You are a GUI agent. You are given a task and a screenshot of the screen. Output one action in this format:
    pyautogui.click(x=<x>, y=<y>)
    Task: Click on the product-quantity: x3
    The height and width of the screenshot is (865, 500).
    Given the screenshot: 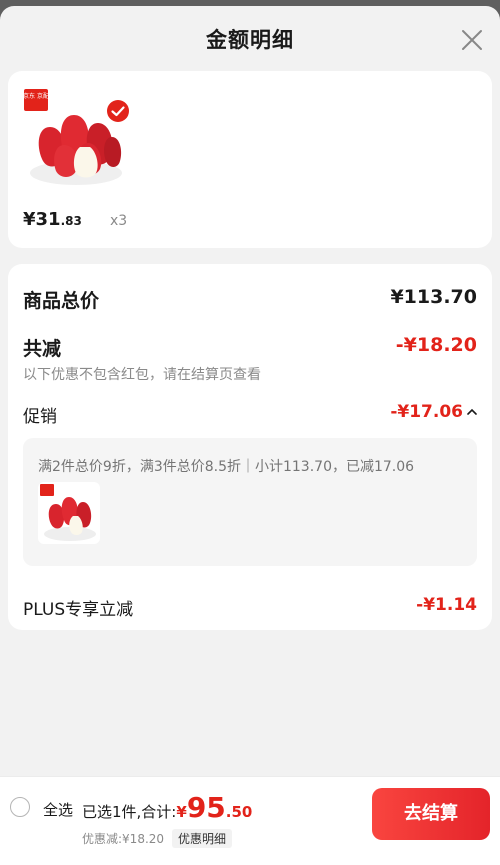 What is the action you would take?
    pyautogui.click(x=119, y=221)
    